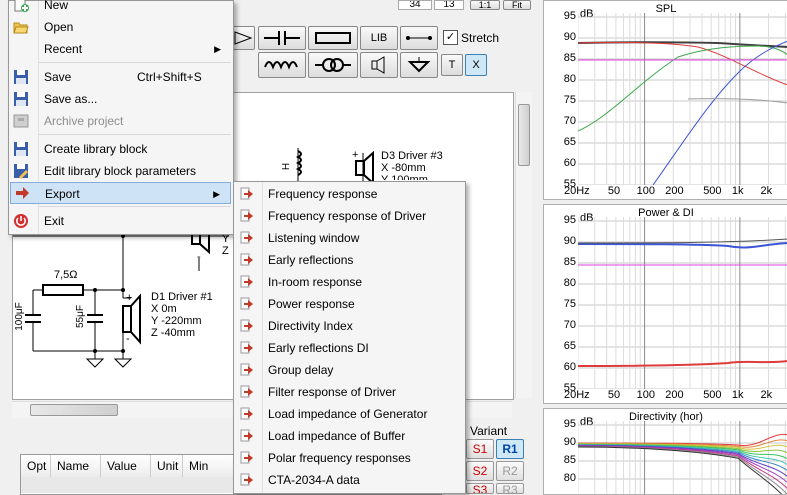  I want to click on menu-item-create-library-block: Create library block, so click(120, 149).